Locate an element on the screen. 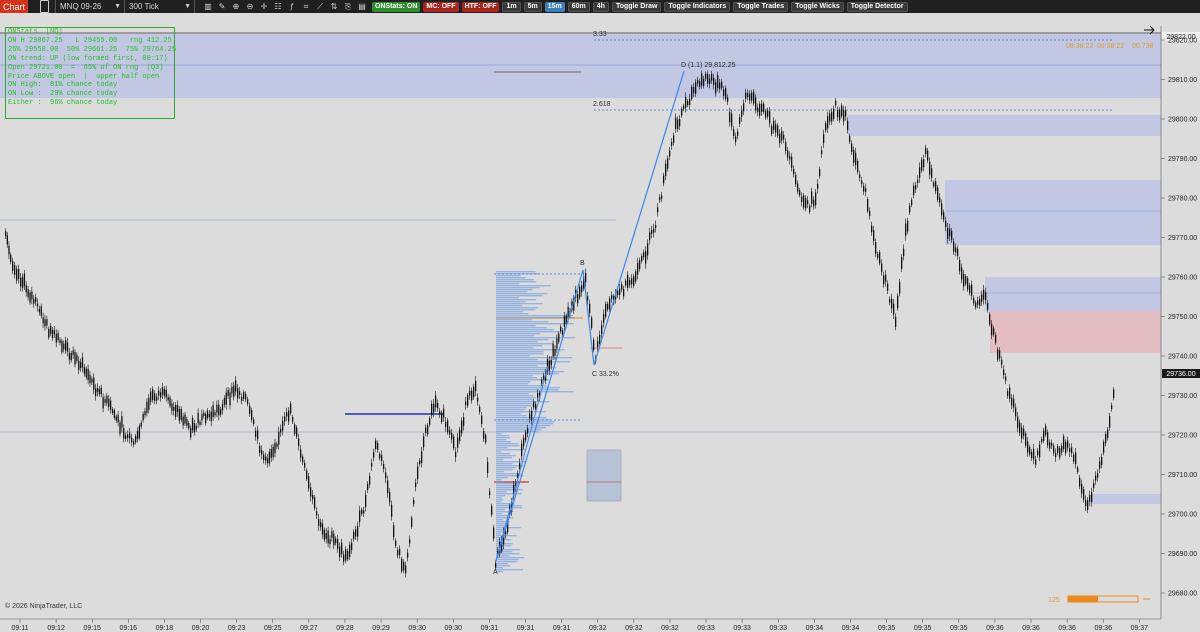 The height and width of the screenshot is (632, 1200). toggle-wicks-button: Toggle Wicks is located at coordinates (817, 6).